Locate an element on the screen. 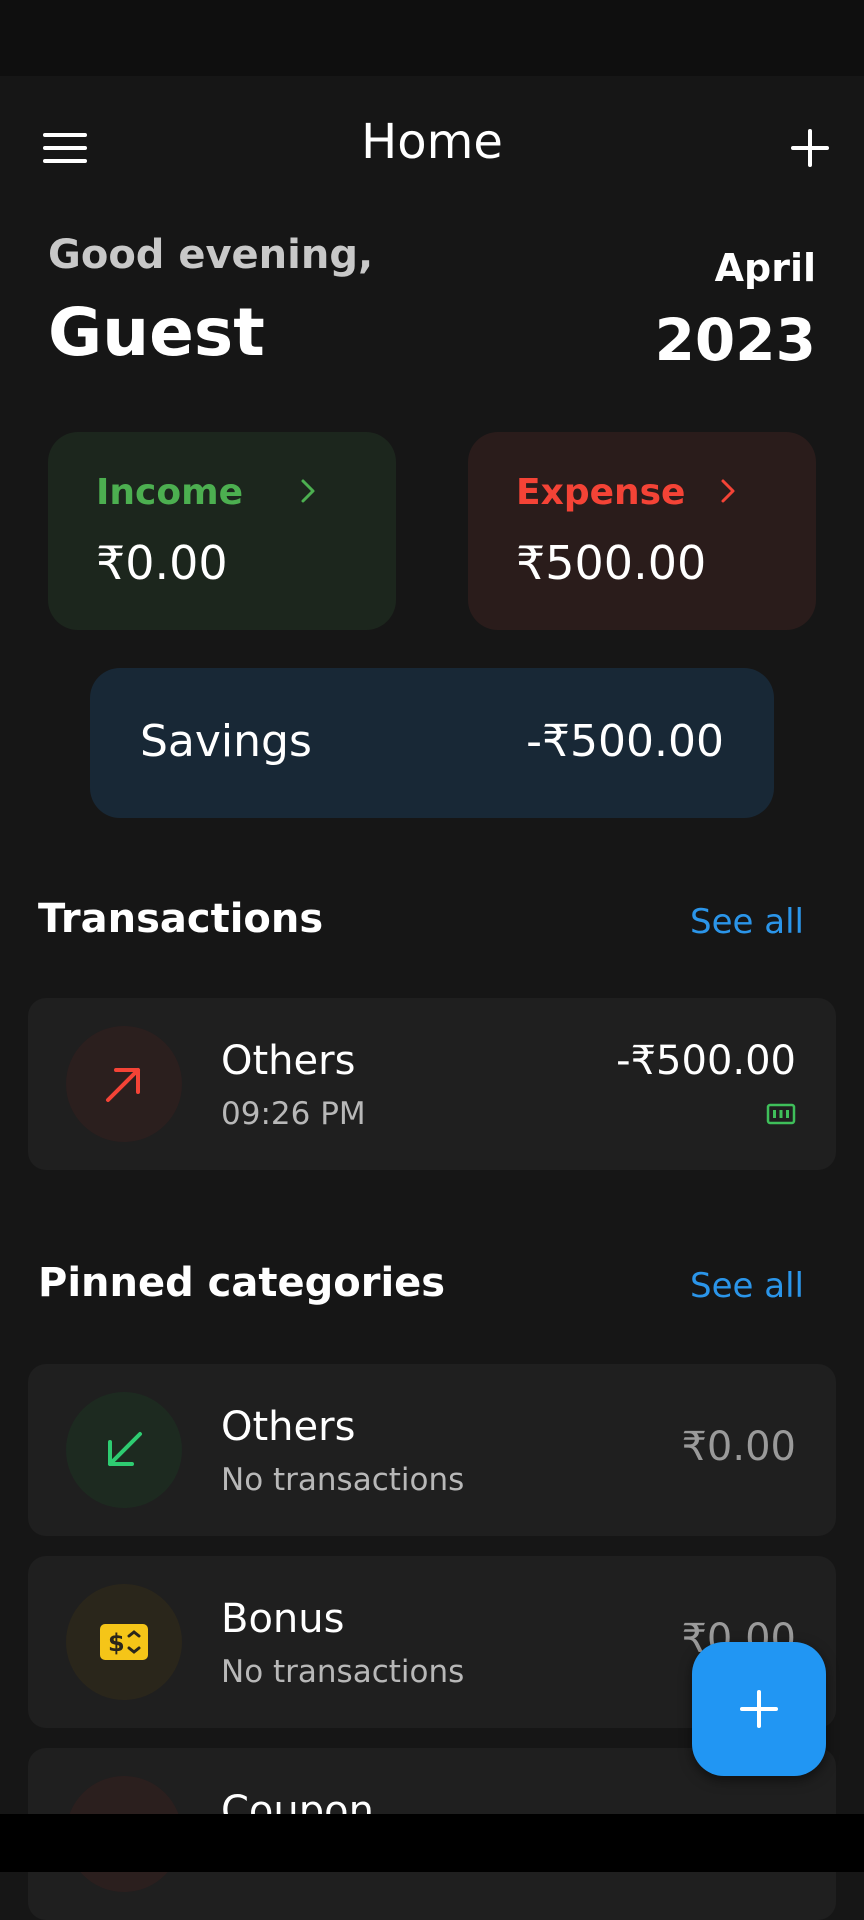 Image resolution: width=864 pixels, height=1920 pixels. status-bar is located at coordinates (432, 38).